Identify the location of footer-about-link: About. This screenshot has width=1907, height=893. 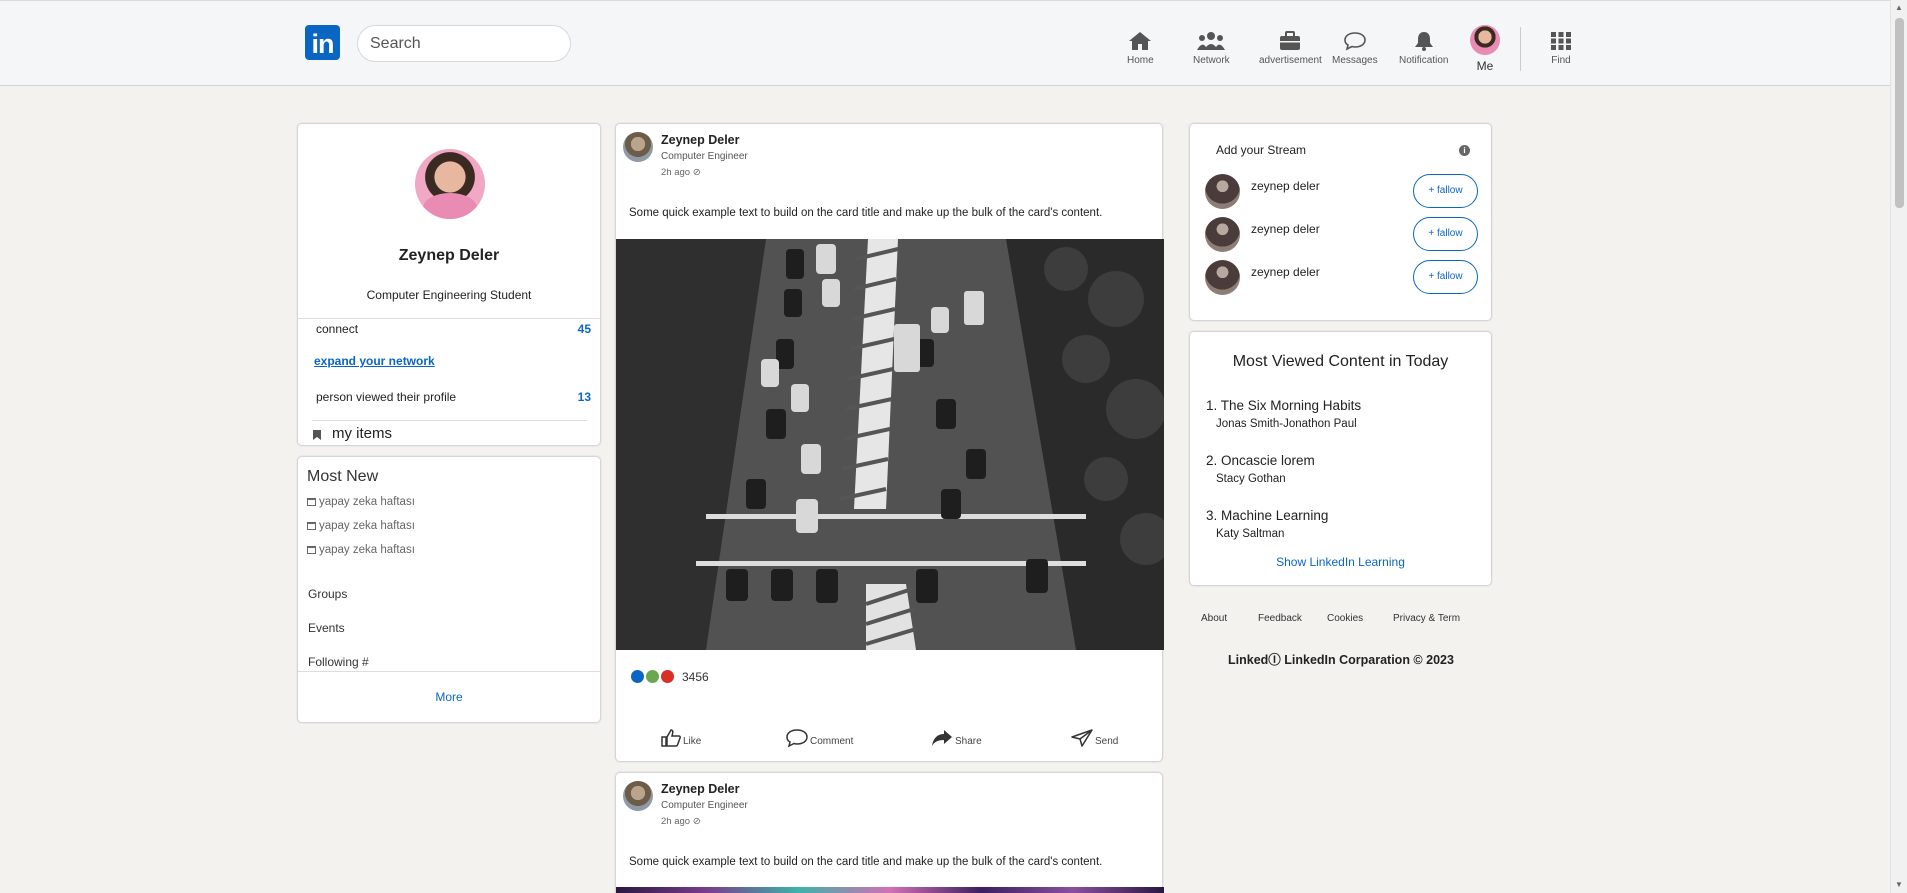
(1214, 618).